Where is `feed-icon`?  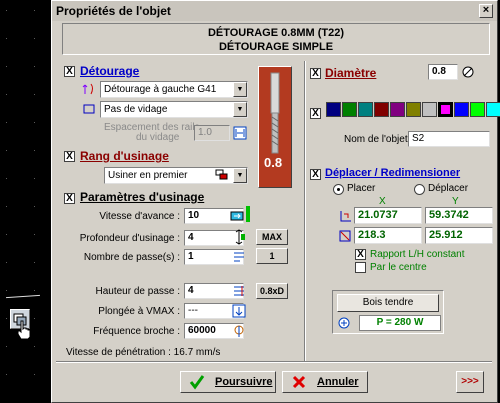 feed-icon is located at coordinates (237, 216).